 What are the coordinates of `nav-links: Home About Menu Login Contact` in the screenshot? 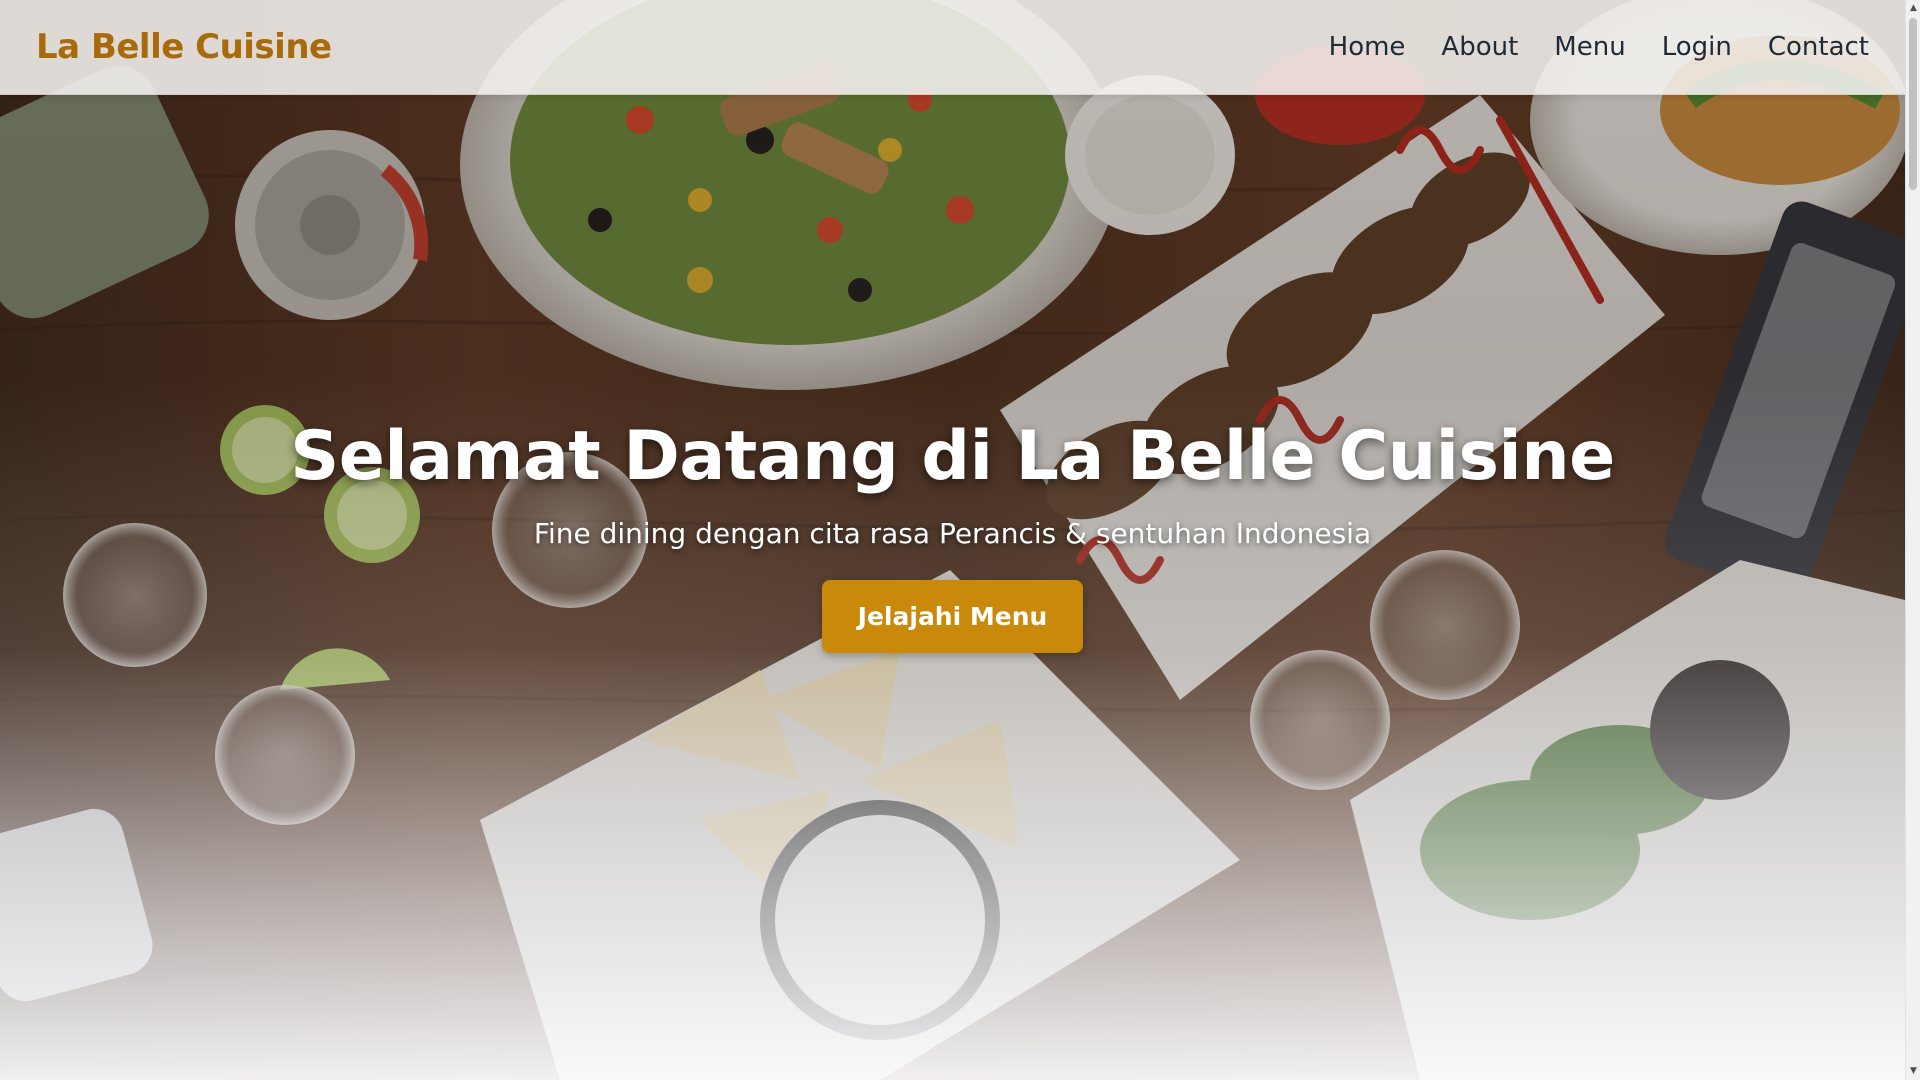 It's located at (1599, 47).